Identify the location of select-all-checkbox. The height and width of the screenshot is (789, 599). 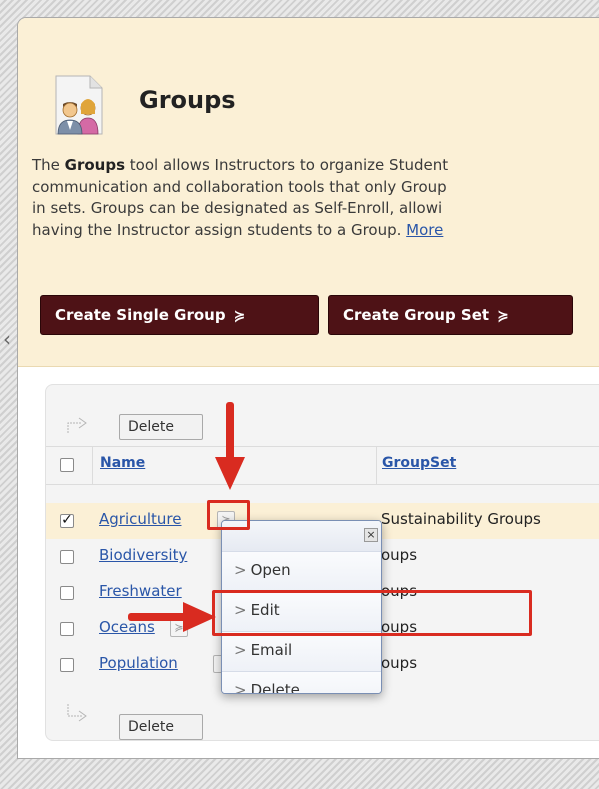
(67, 465).